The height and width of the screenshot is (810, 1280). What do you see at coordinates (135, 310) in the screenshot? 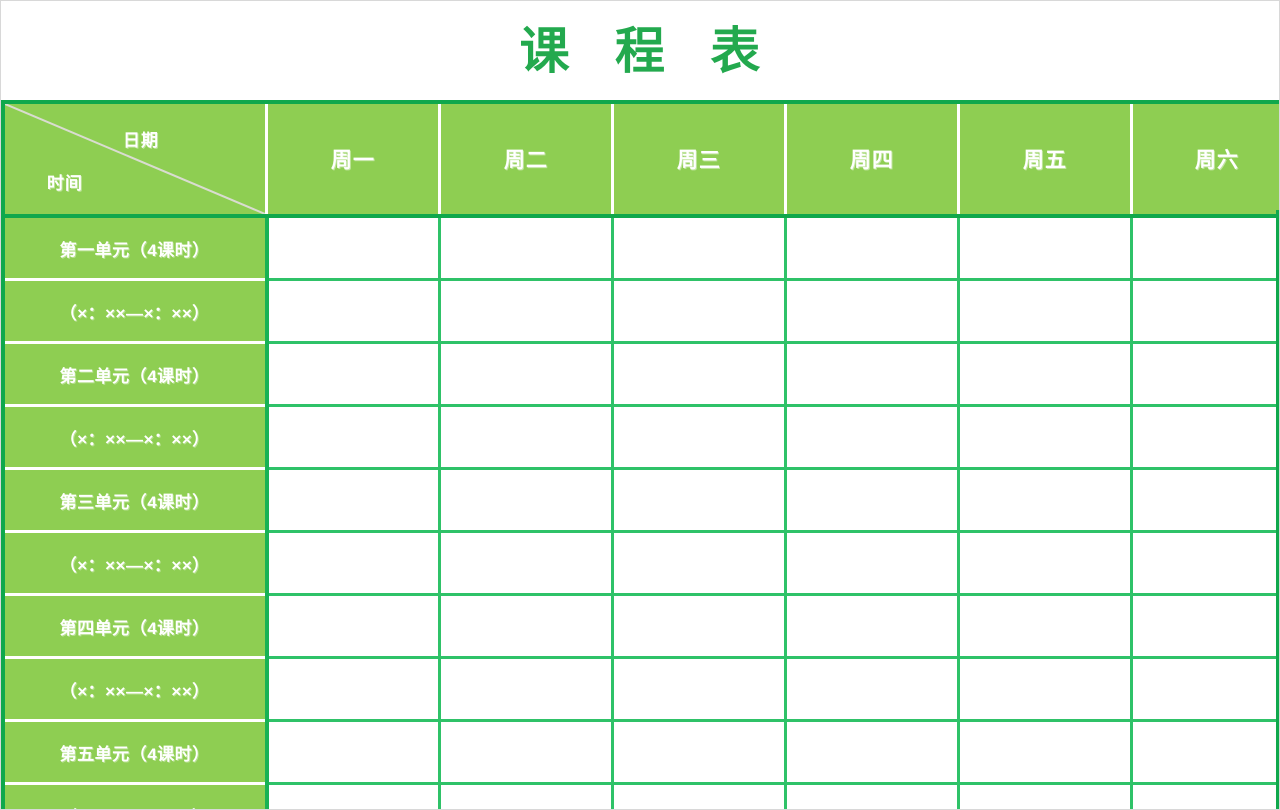
I see `row-label-time-1: （×：××—×：××）` at bounding box center [135, 310].